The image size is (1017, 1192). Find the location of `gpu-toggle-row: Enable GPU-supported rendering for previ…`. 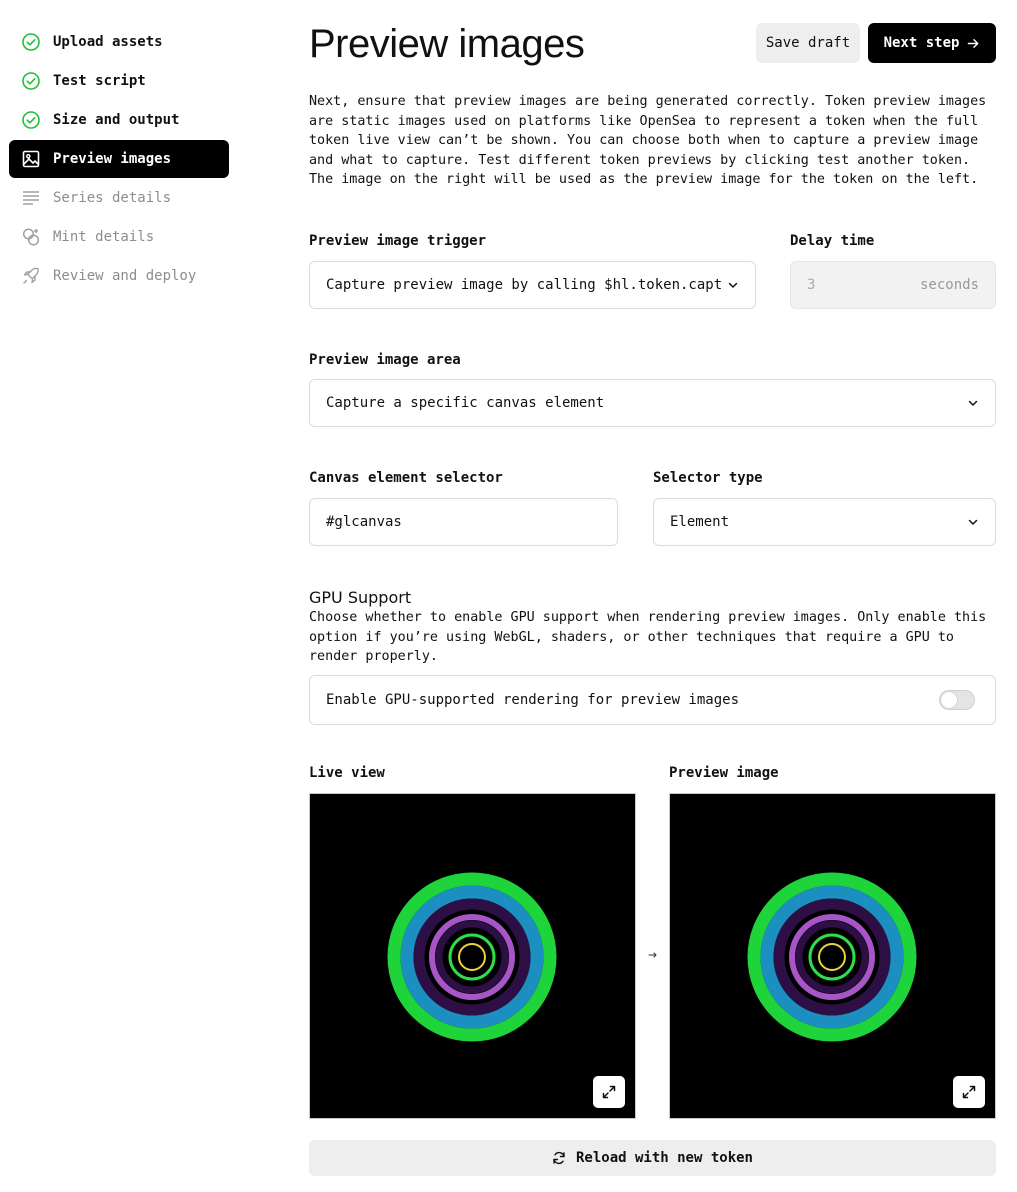

gpu-toggle-row: Enable GPU-supported rendering for previ… is located at coordinates (652, 700).